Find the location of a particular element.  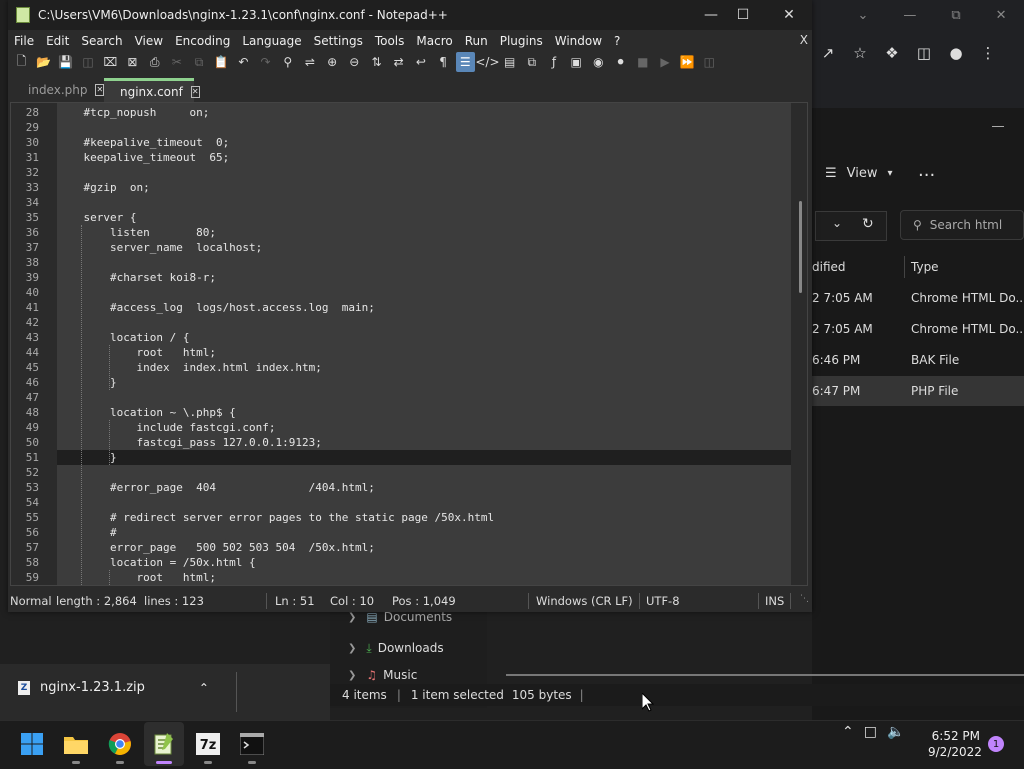

menu-edit: Edit is located at coordinates (57, 41).